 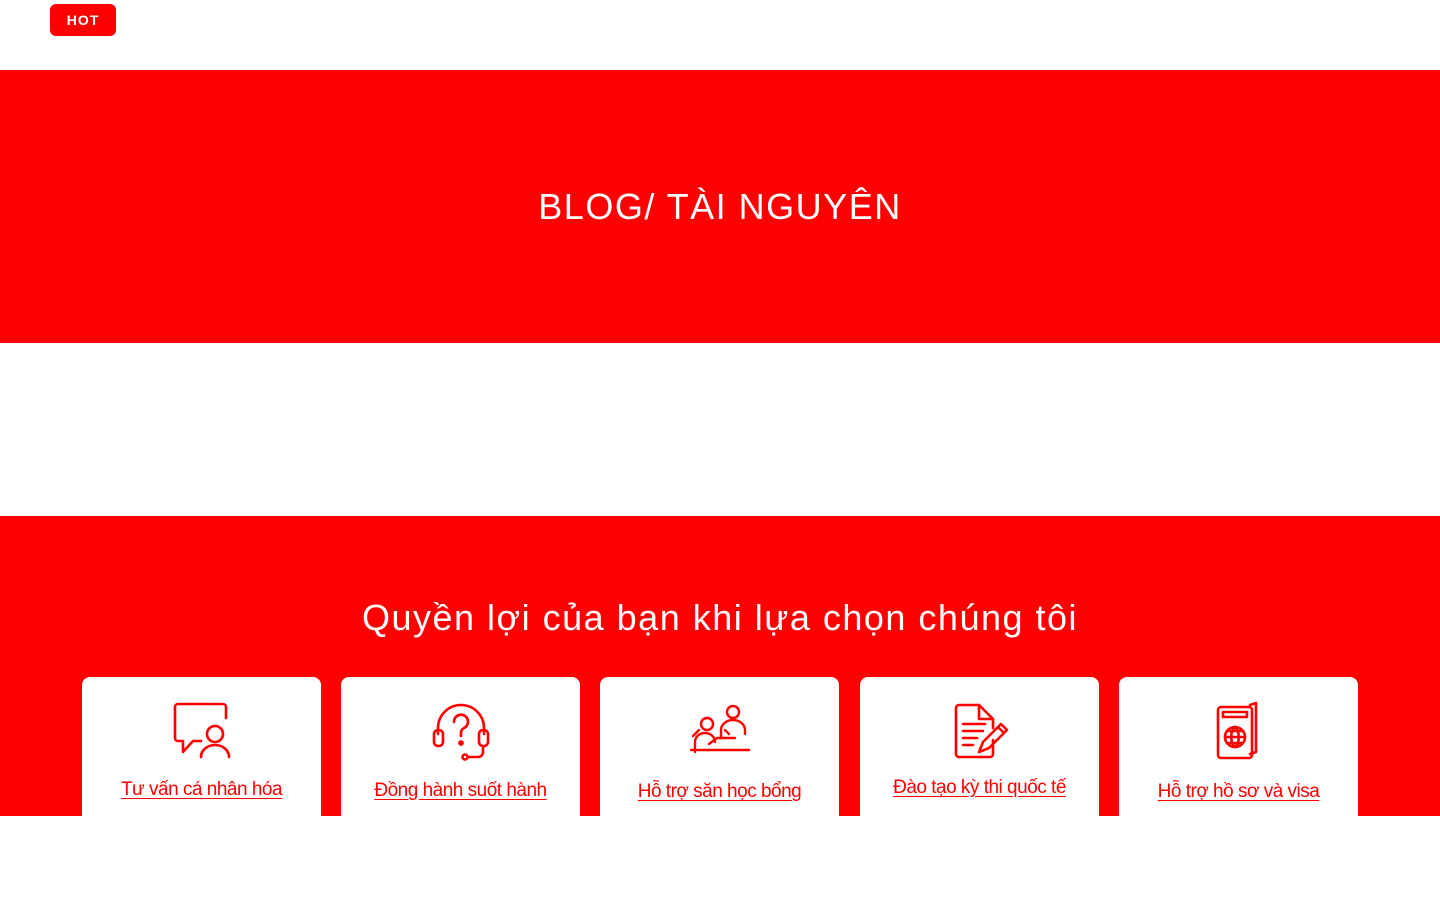 I want to click on benefit-card-label: Đồng hành suốt hành, so click(x=460, y=790).